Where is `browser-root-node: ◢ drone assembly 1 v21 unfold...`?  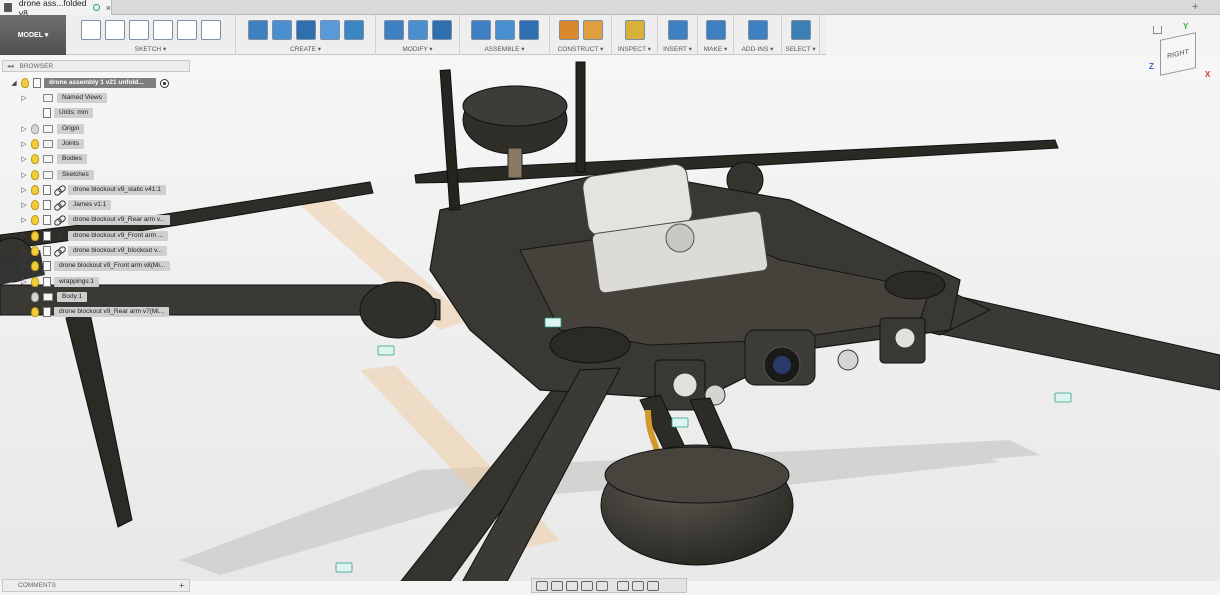
browser-root-node: ◢ drone assembly 1 v21 unfold... is located at coordinates (89, 83).